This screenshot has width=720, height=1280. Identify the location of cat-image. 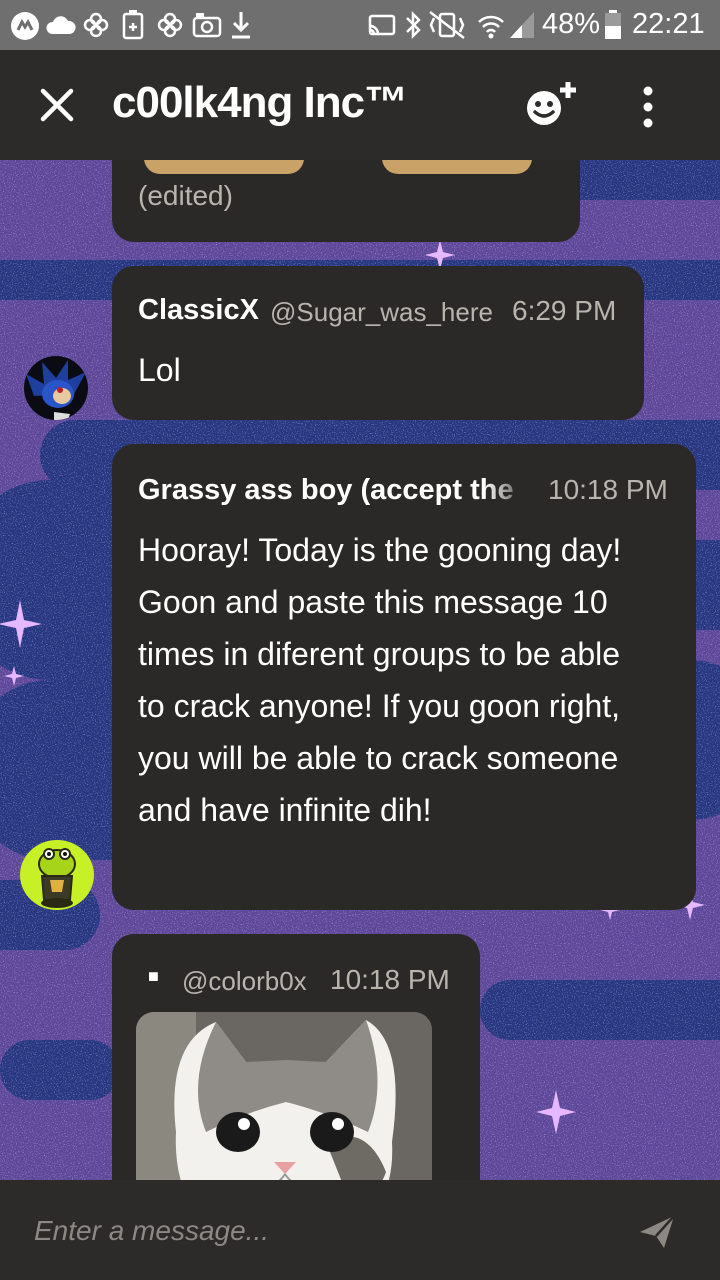
(284, 1096).